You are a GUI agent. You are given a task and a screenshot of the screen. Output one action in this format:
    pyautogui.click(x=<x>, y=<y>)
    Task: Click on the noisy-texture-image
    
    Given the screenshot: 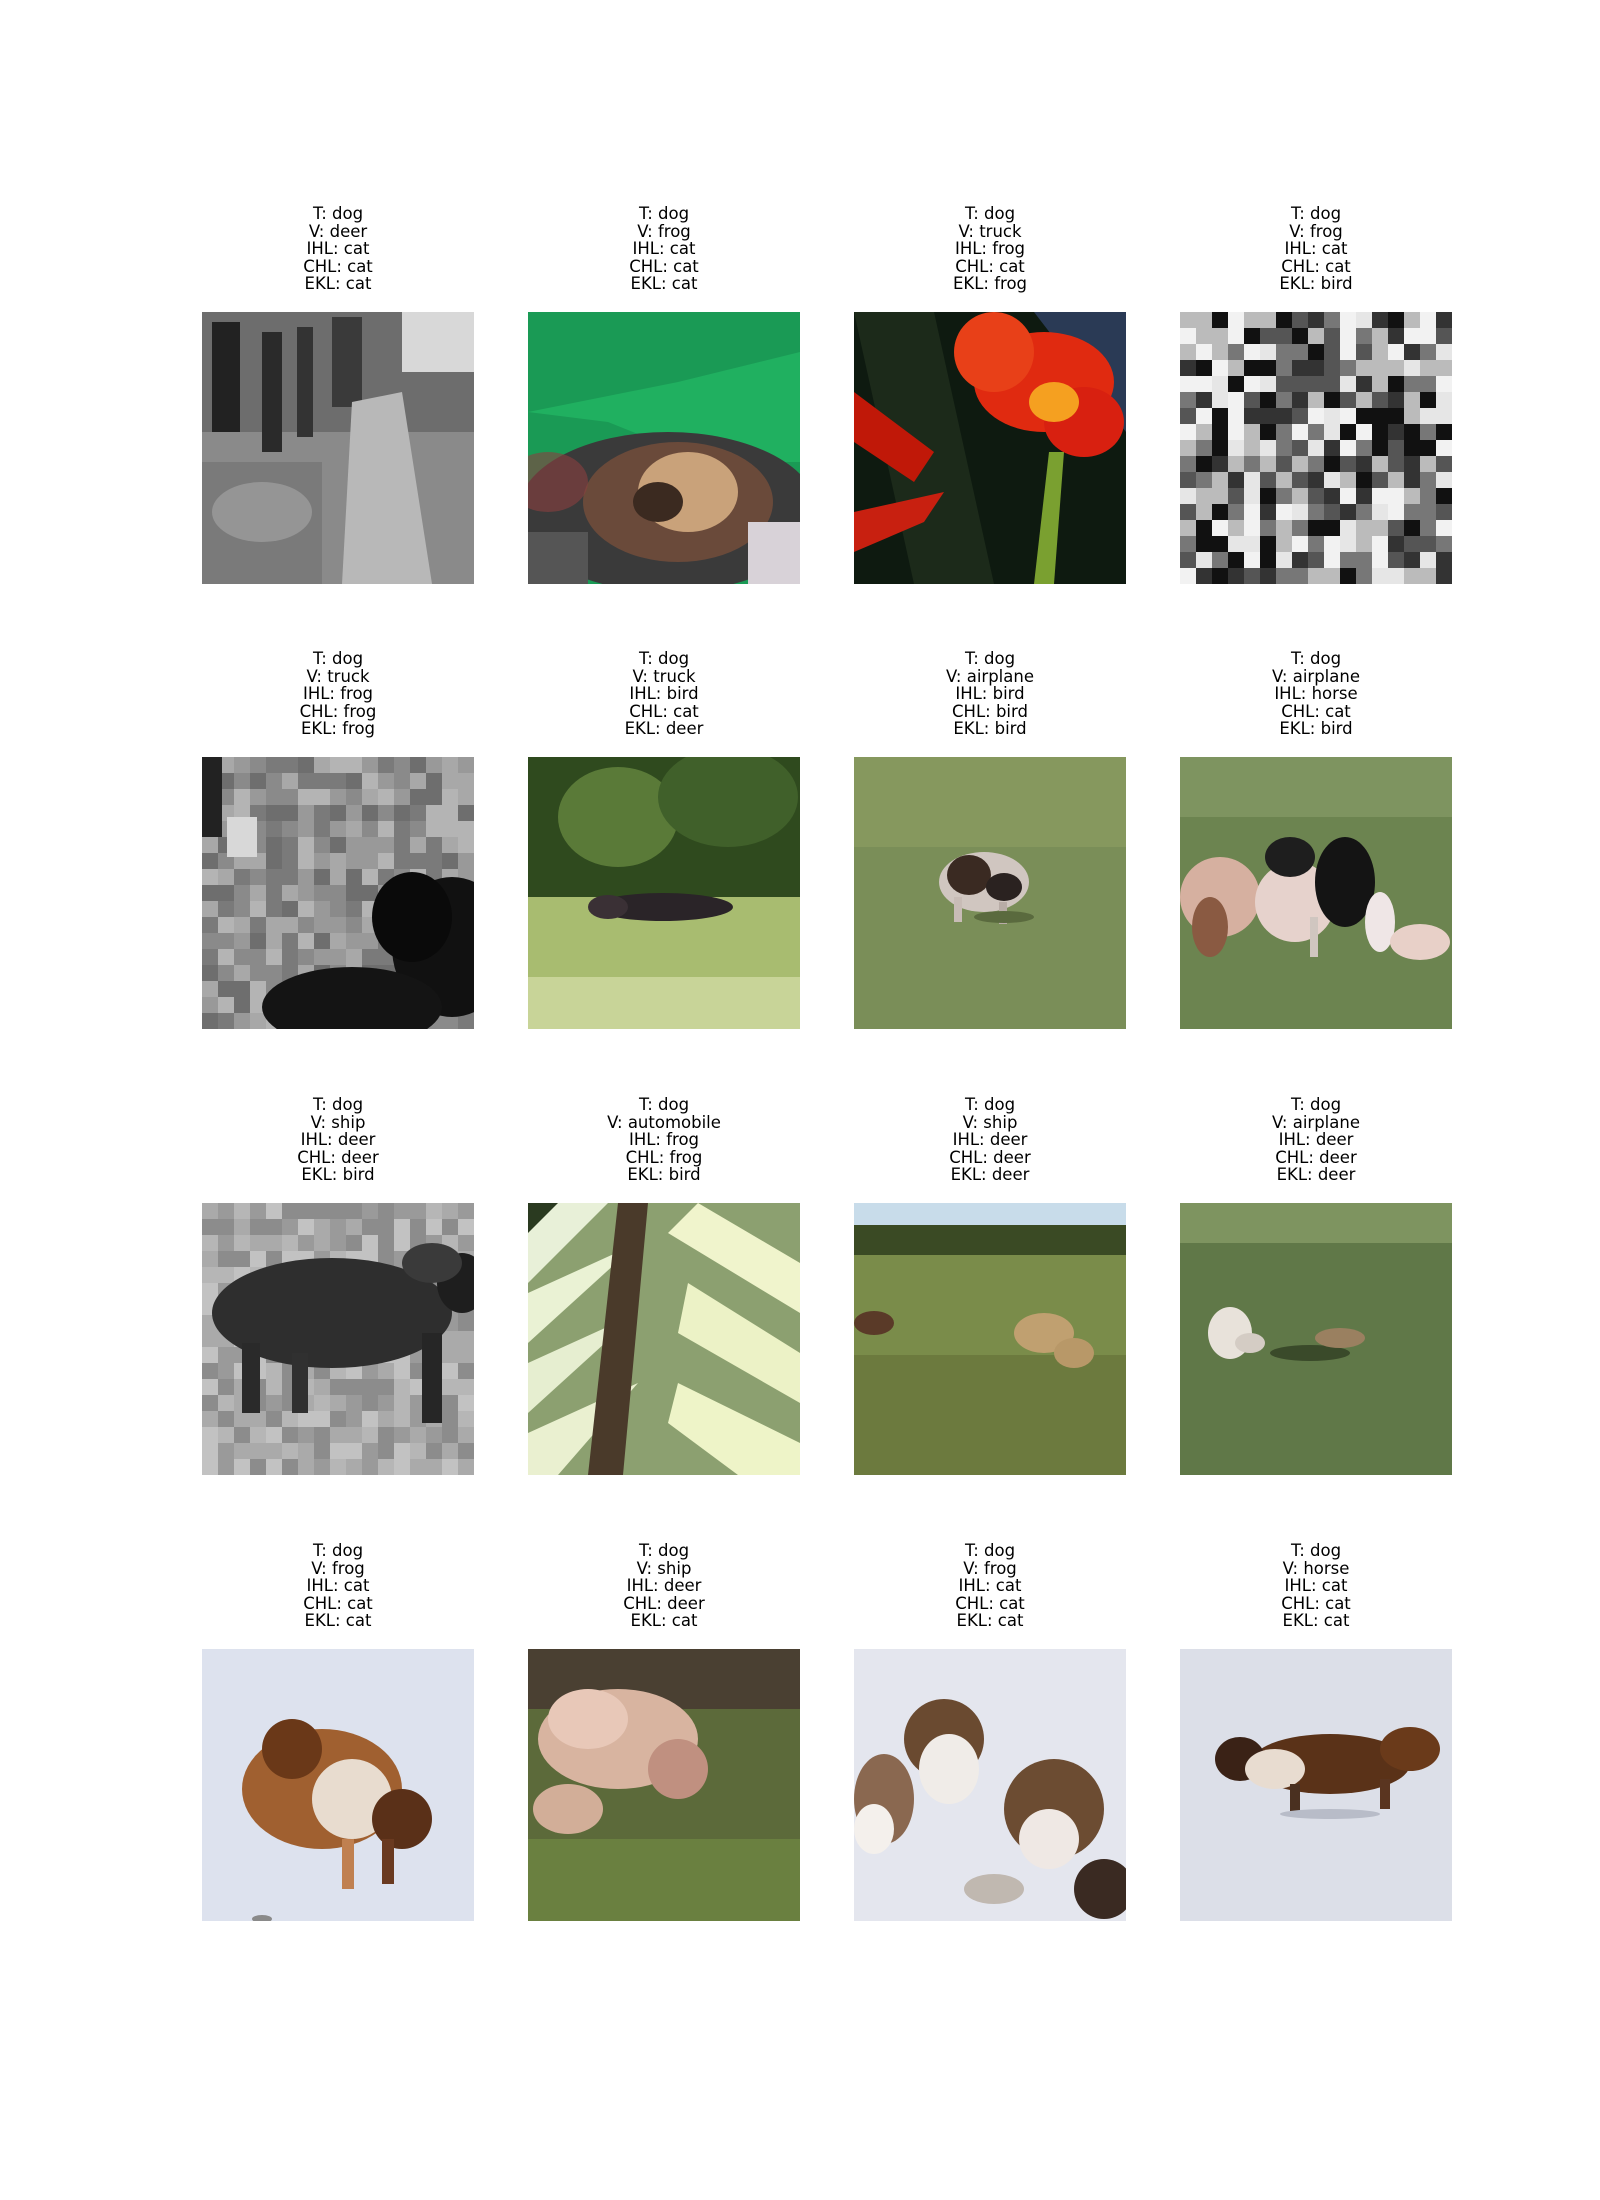 What is the action you would take?
    pyautogui.click(x=1316, y=448)
    